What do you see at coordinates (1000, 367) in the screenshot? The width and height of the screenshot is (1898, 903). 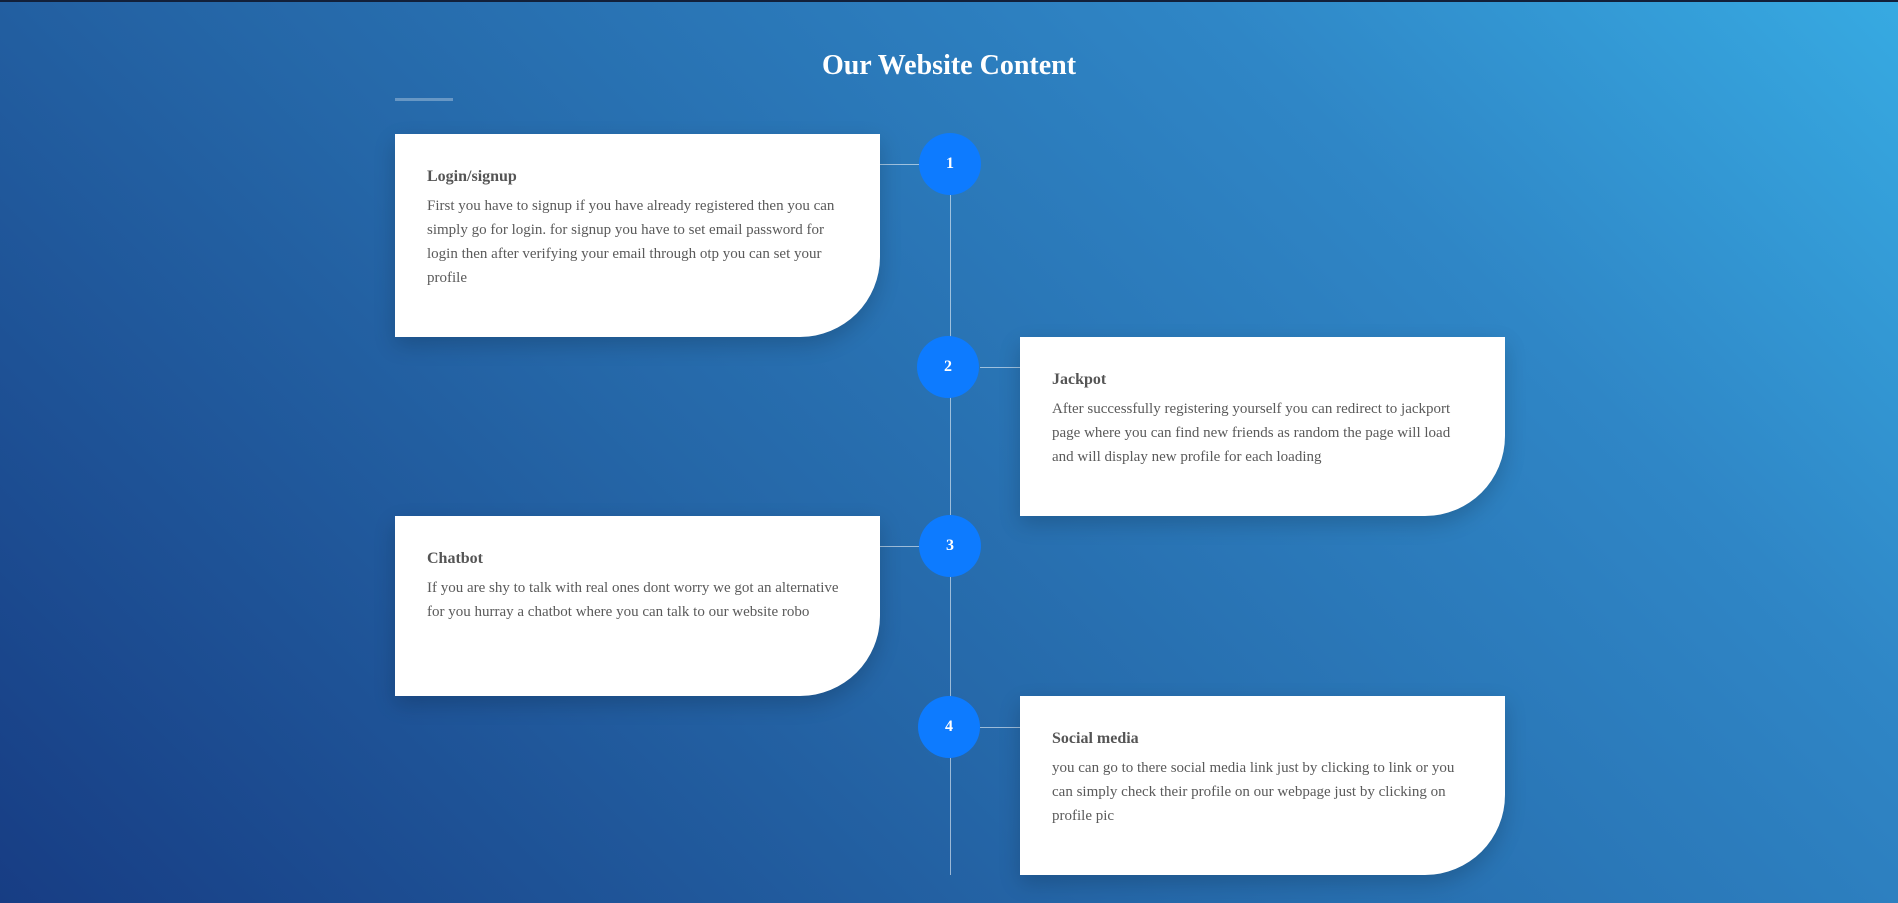 I see `step-2-connector` at bounding box center [1000, 367].